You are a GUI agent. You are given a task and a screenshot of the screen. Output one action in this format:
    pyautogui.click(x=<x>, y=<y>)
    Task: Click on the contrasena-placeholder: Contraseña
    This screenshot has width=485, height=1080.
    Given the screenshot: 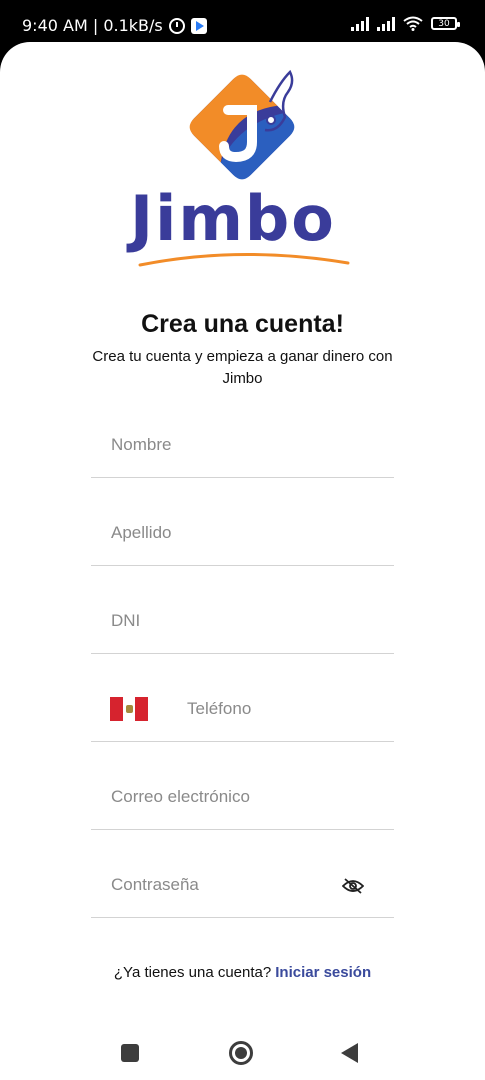 What is the action you would take?
    pyautogui.click(x=155, y=884)
    